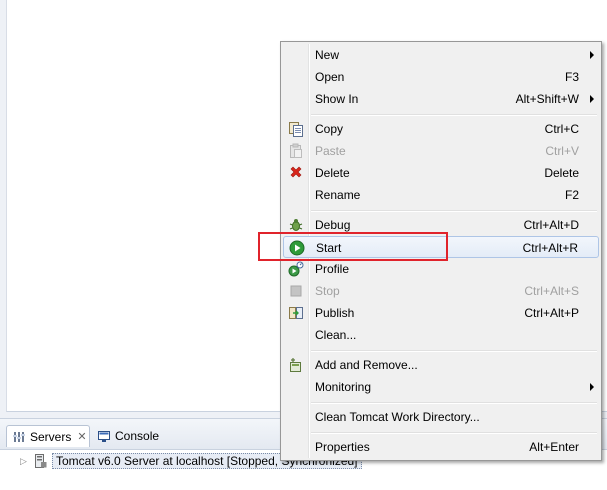  I want to click on menu-item-properties: Properties Alt+Enter, so click(441, 447).